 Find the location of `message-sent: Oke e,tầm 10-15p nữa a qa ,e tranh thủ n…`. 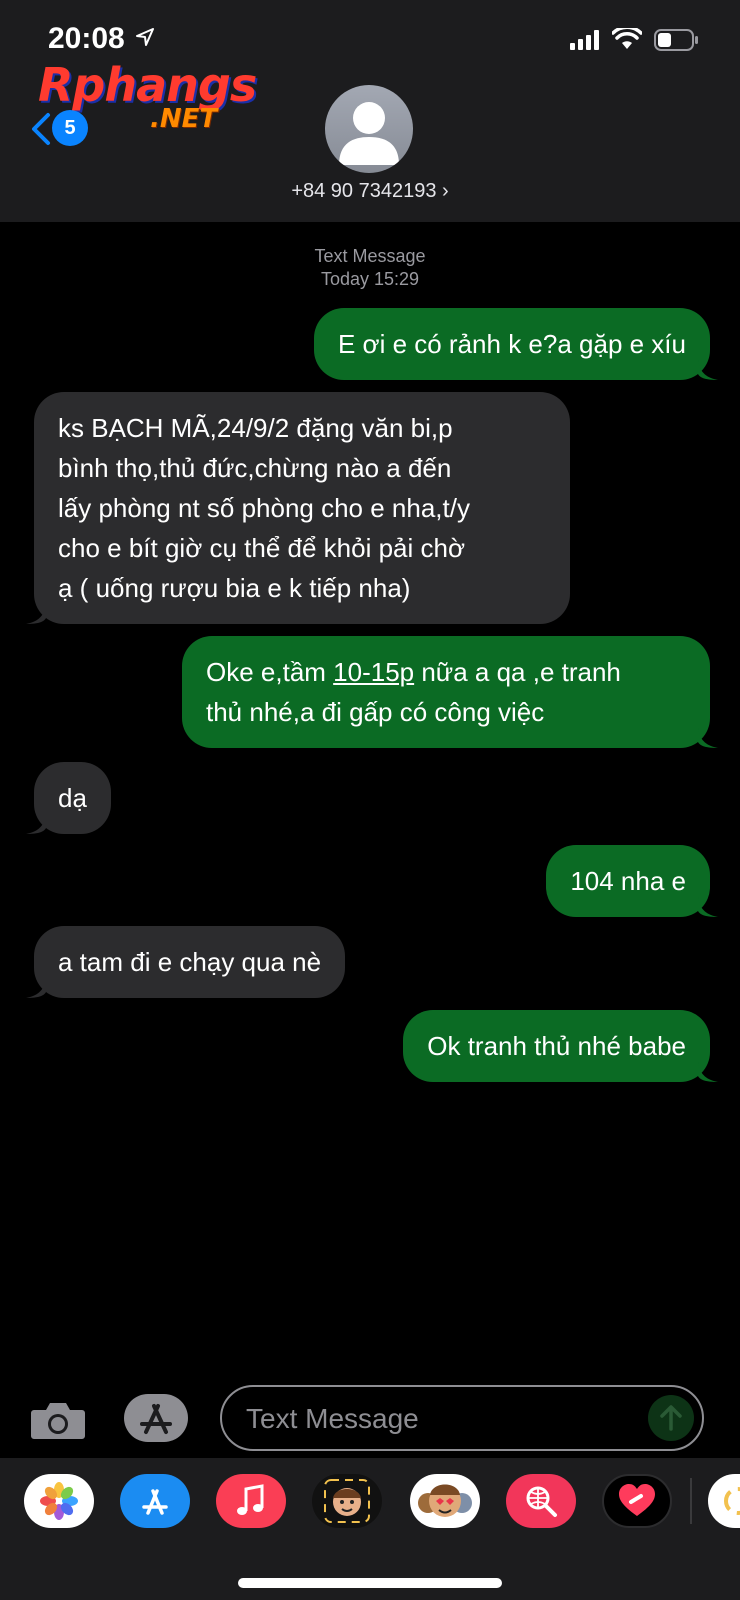

message-sent: Oke e,tầm 10-15p nữa a qa ,e tranh thủ n… is located at coordinates (450, 692).